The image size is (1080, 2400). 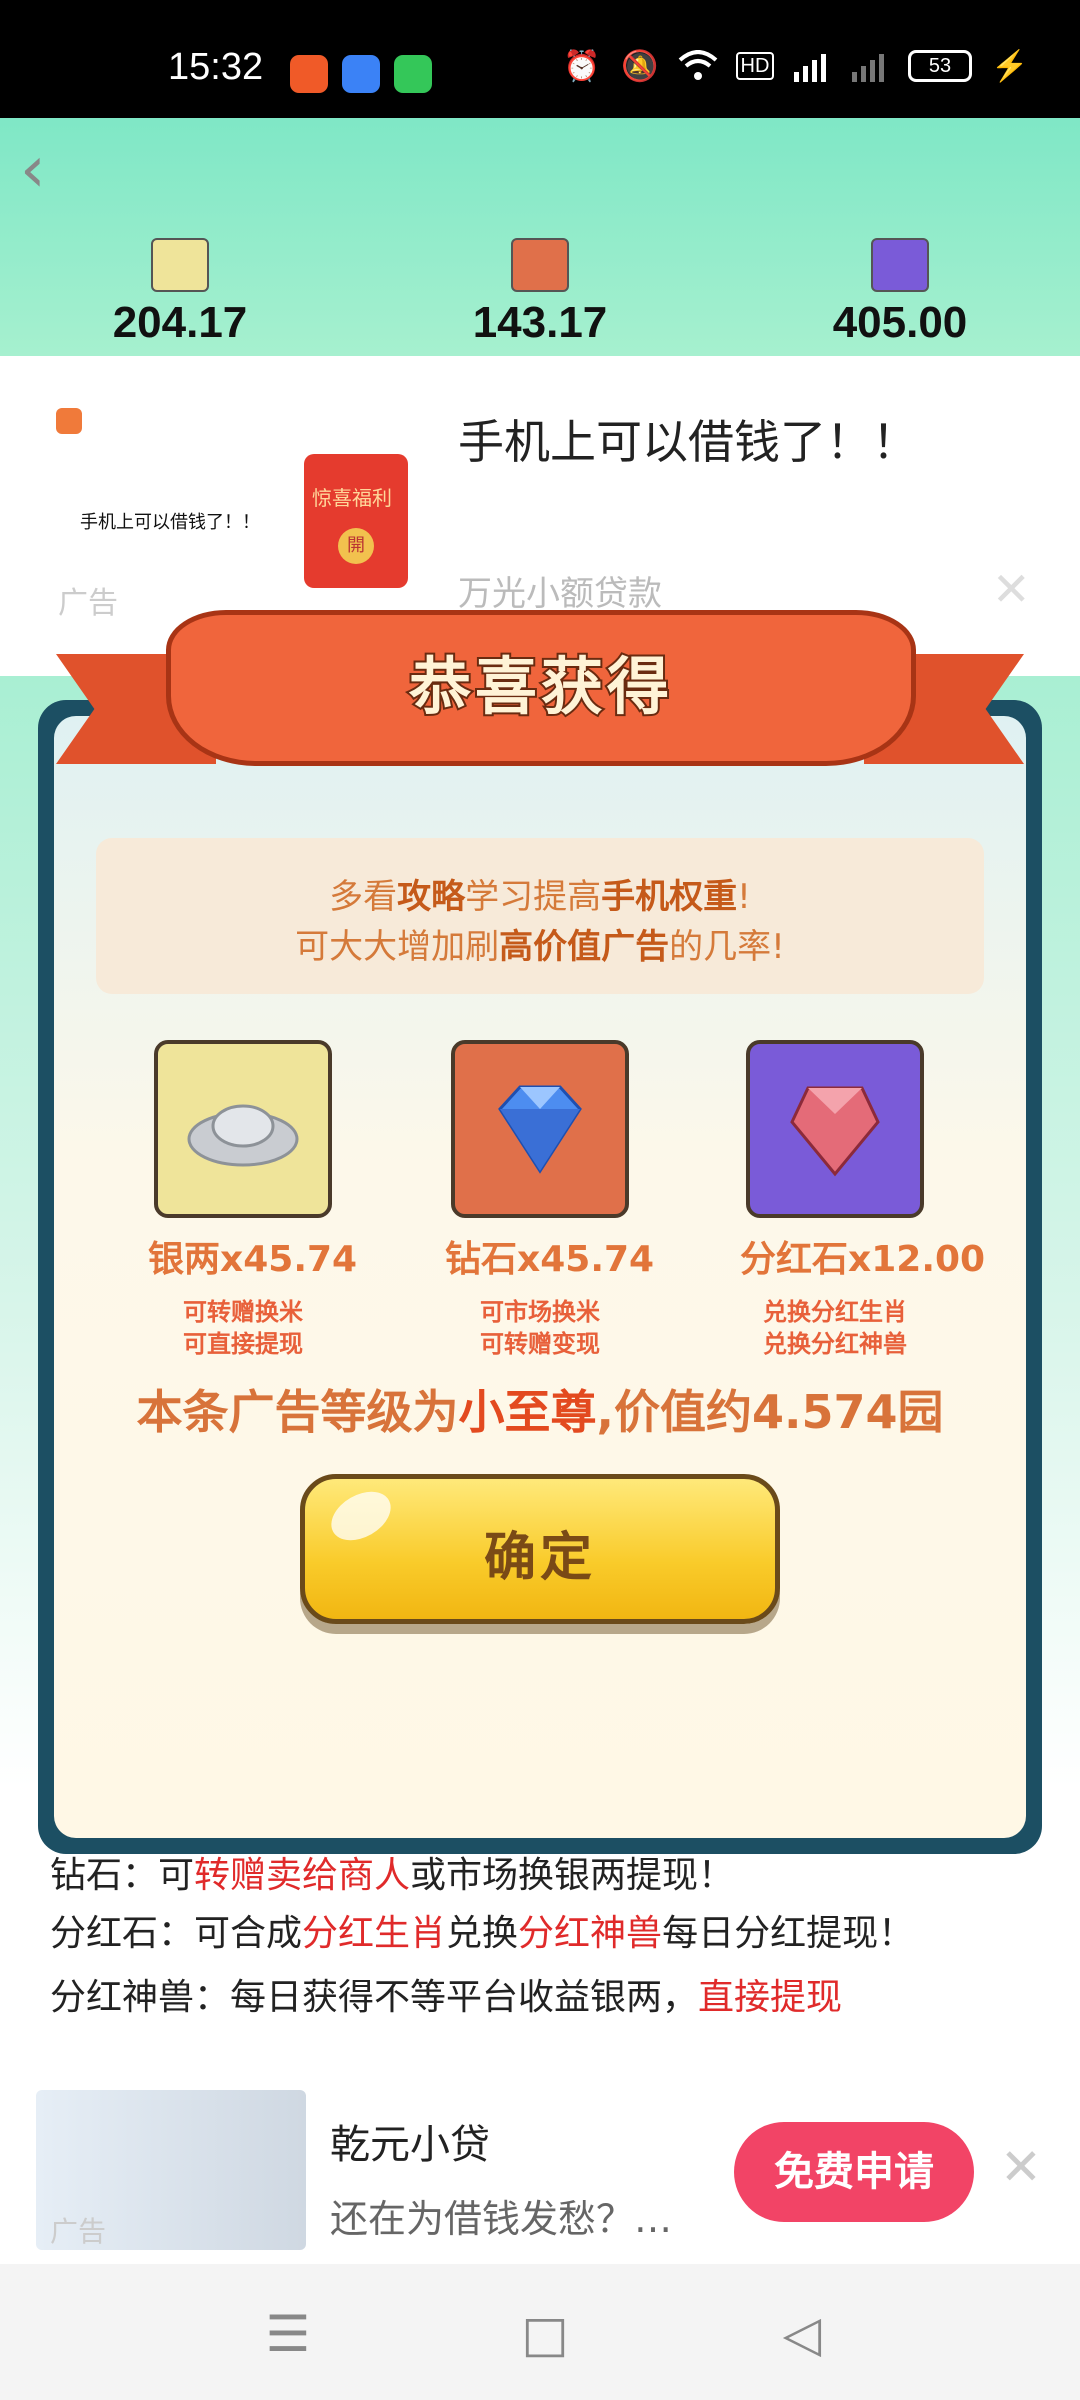 What do you see at coordinates (550, 1259) in the screenshot?
I see `reward-diamond-name: 钻石x45.74` at bounding box center [550, 1259].